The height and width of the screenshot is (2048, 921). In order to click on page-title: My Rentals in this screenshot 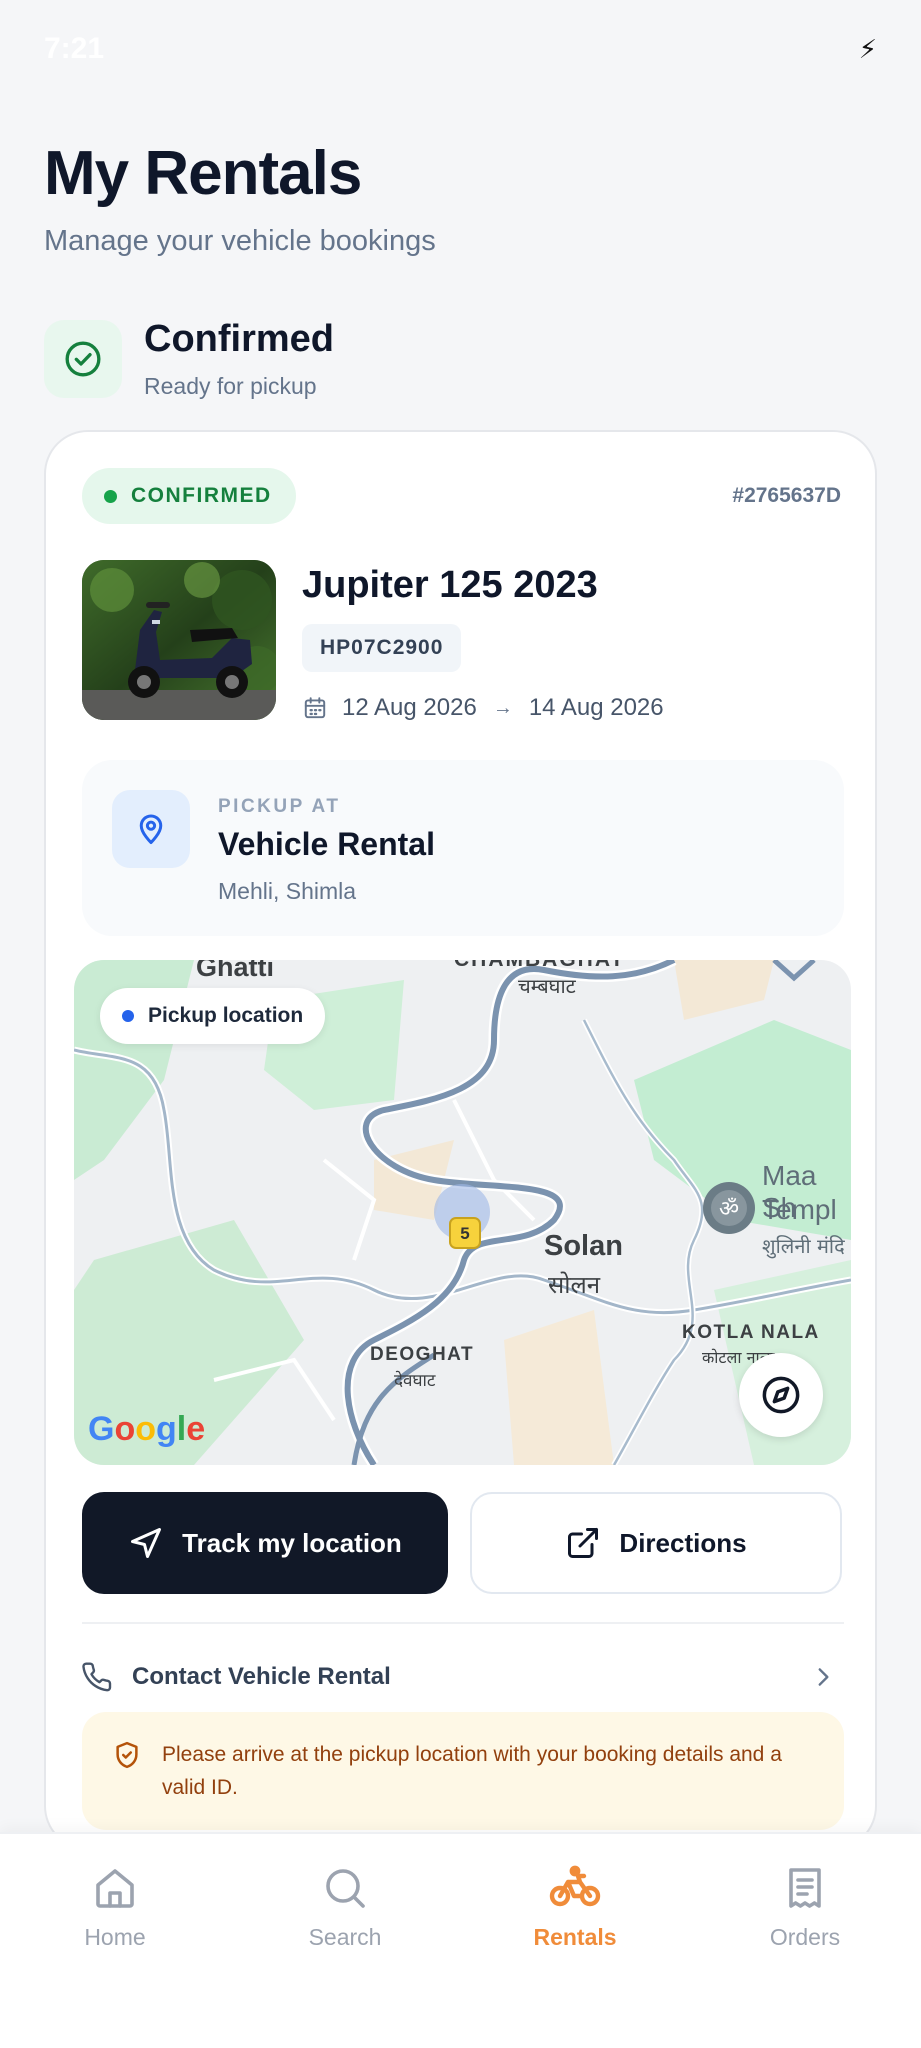, I will do `click(203, 173)`.